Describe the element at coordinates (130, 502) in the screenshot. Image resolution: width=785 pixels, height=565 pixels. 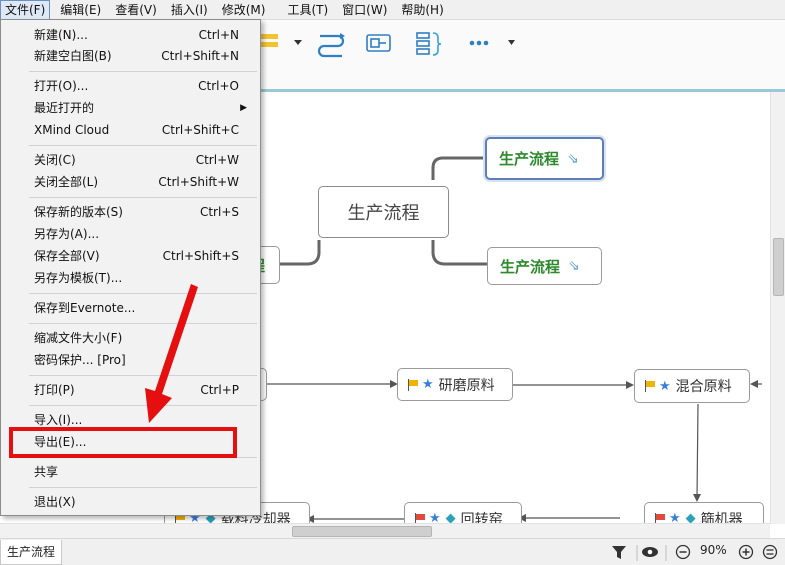
I see `menu-item-exit: 退出(X)` at that location.